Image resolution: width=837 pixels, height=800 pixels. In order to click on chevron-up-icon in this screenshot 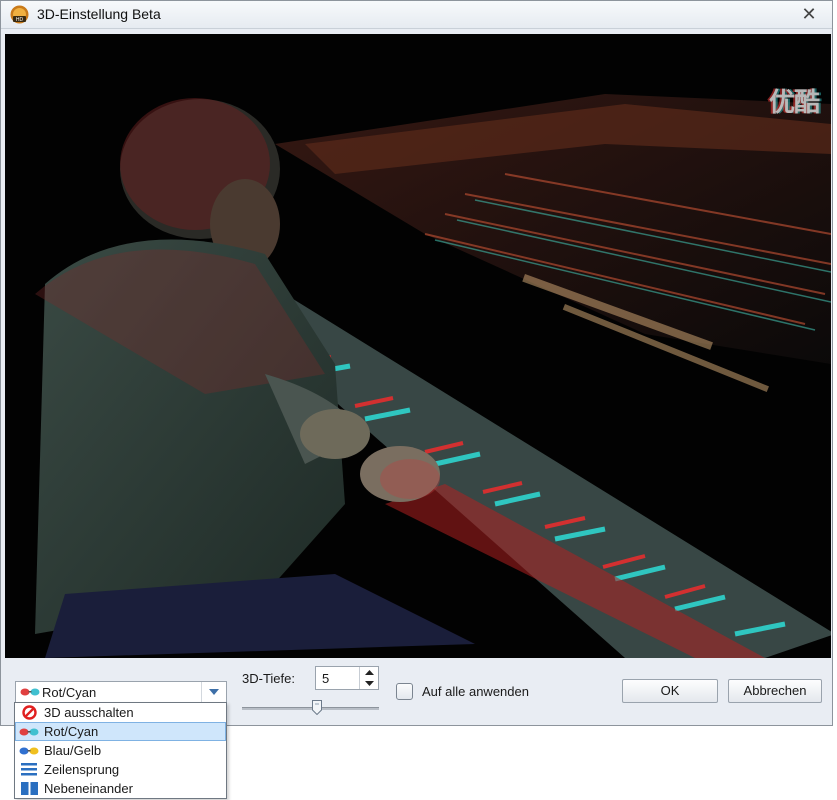, I will do `click(369, 672)`.